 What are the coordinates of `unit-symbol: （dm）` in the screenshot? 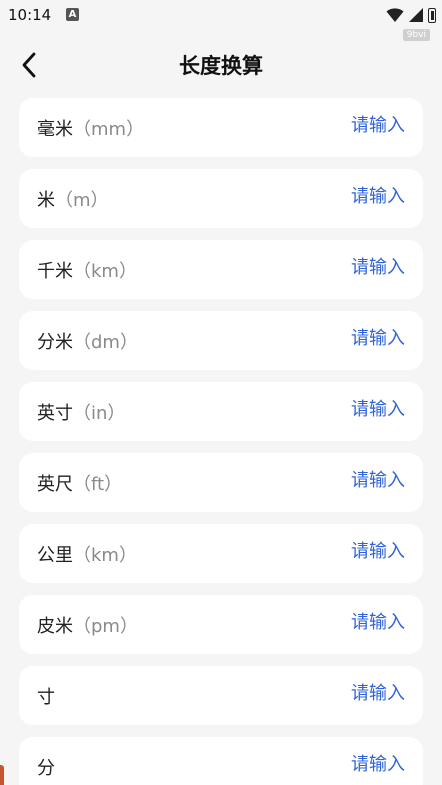 It's located at (105, 342).